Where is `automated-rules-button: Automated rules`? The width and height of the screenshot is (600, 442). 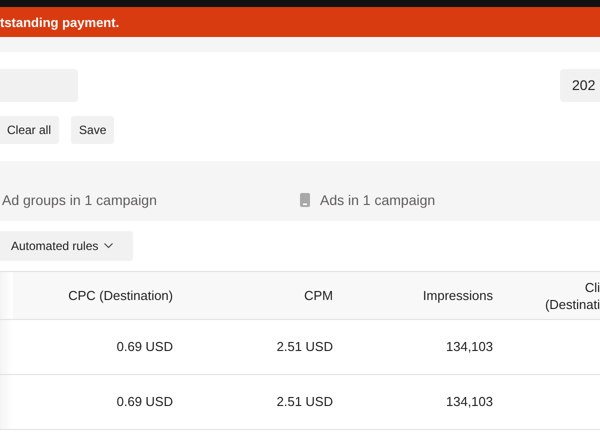 automated-rules-button: Automated rules is located at coordinates (66, 246).